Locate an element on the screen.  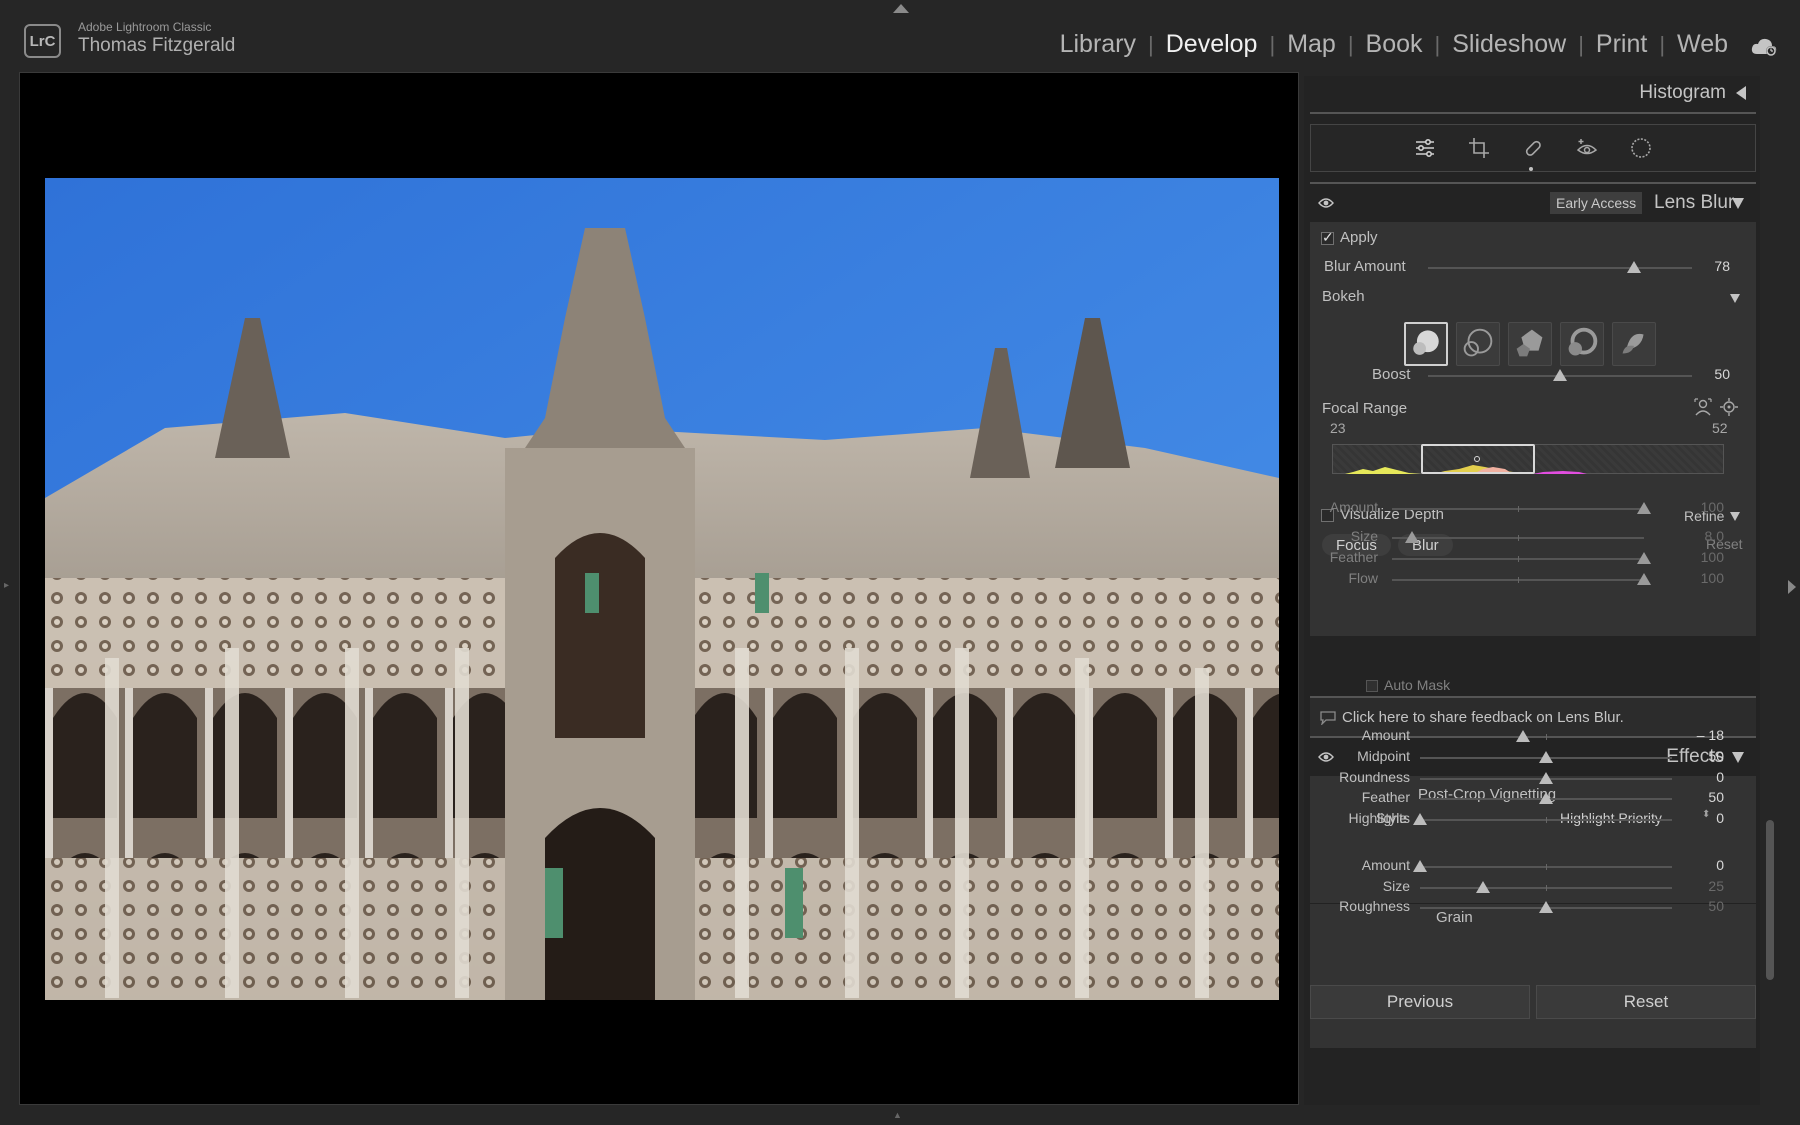
module-develop: Develop is located at coordinates (1212, 44).